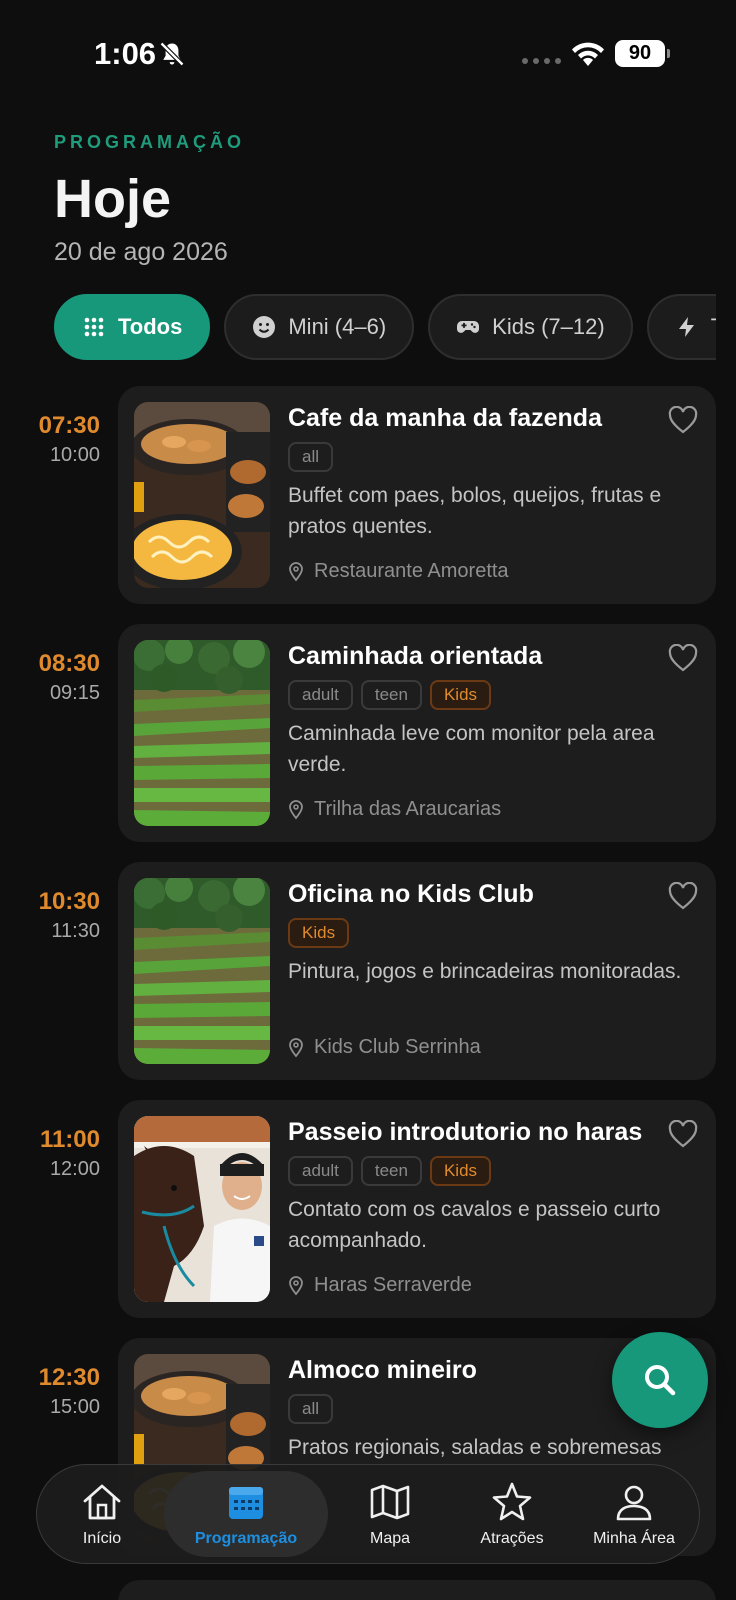 This screenshot has width=736, height=1600. Describe the element at coordinates (69, 425) in the screenshot. I see `event-start-time: 07:30` at that location.